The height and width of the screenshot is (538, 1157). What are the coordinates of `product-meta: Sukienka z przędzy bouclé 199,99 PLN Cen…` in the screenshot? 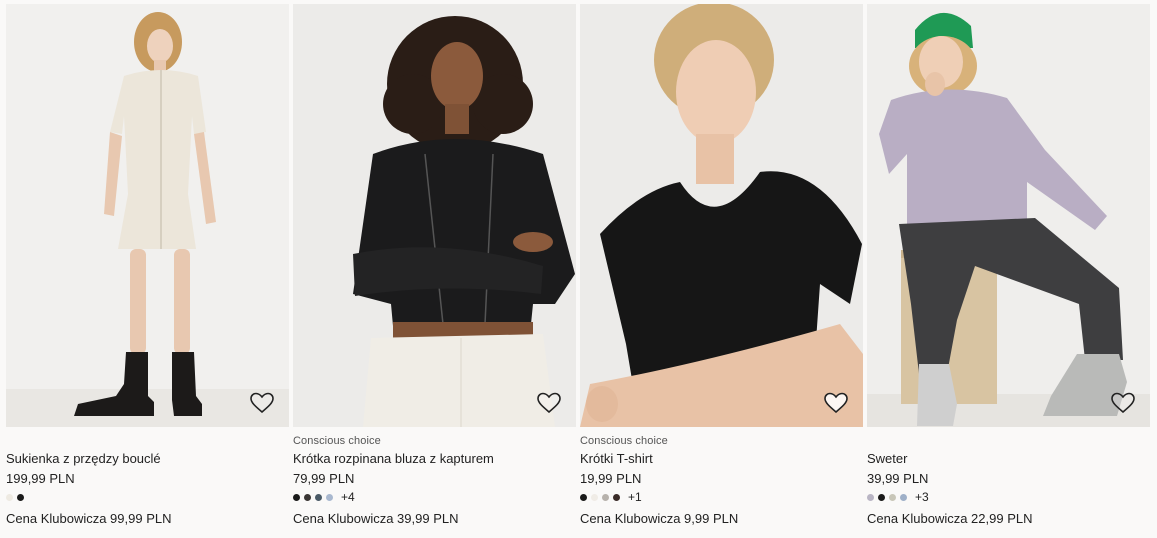 It's located at (147, 480).